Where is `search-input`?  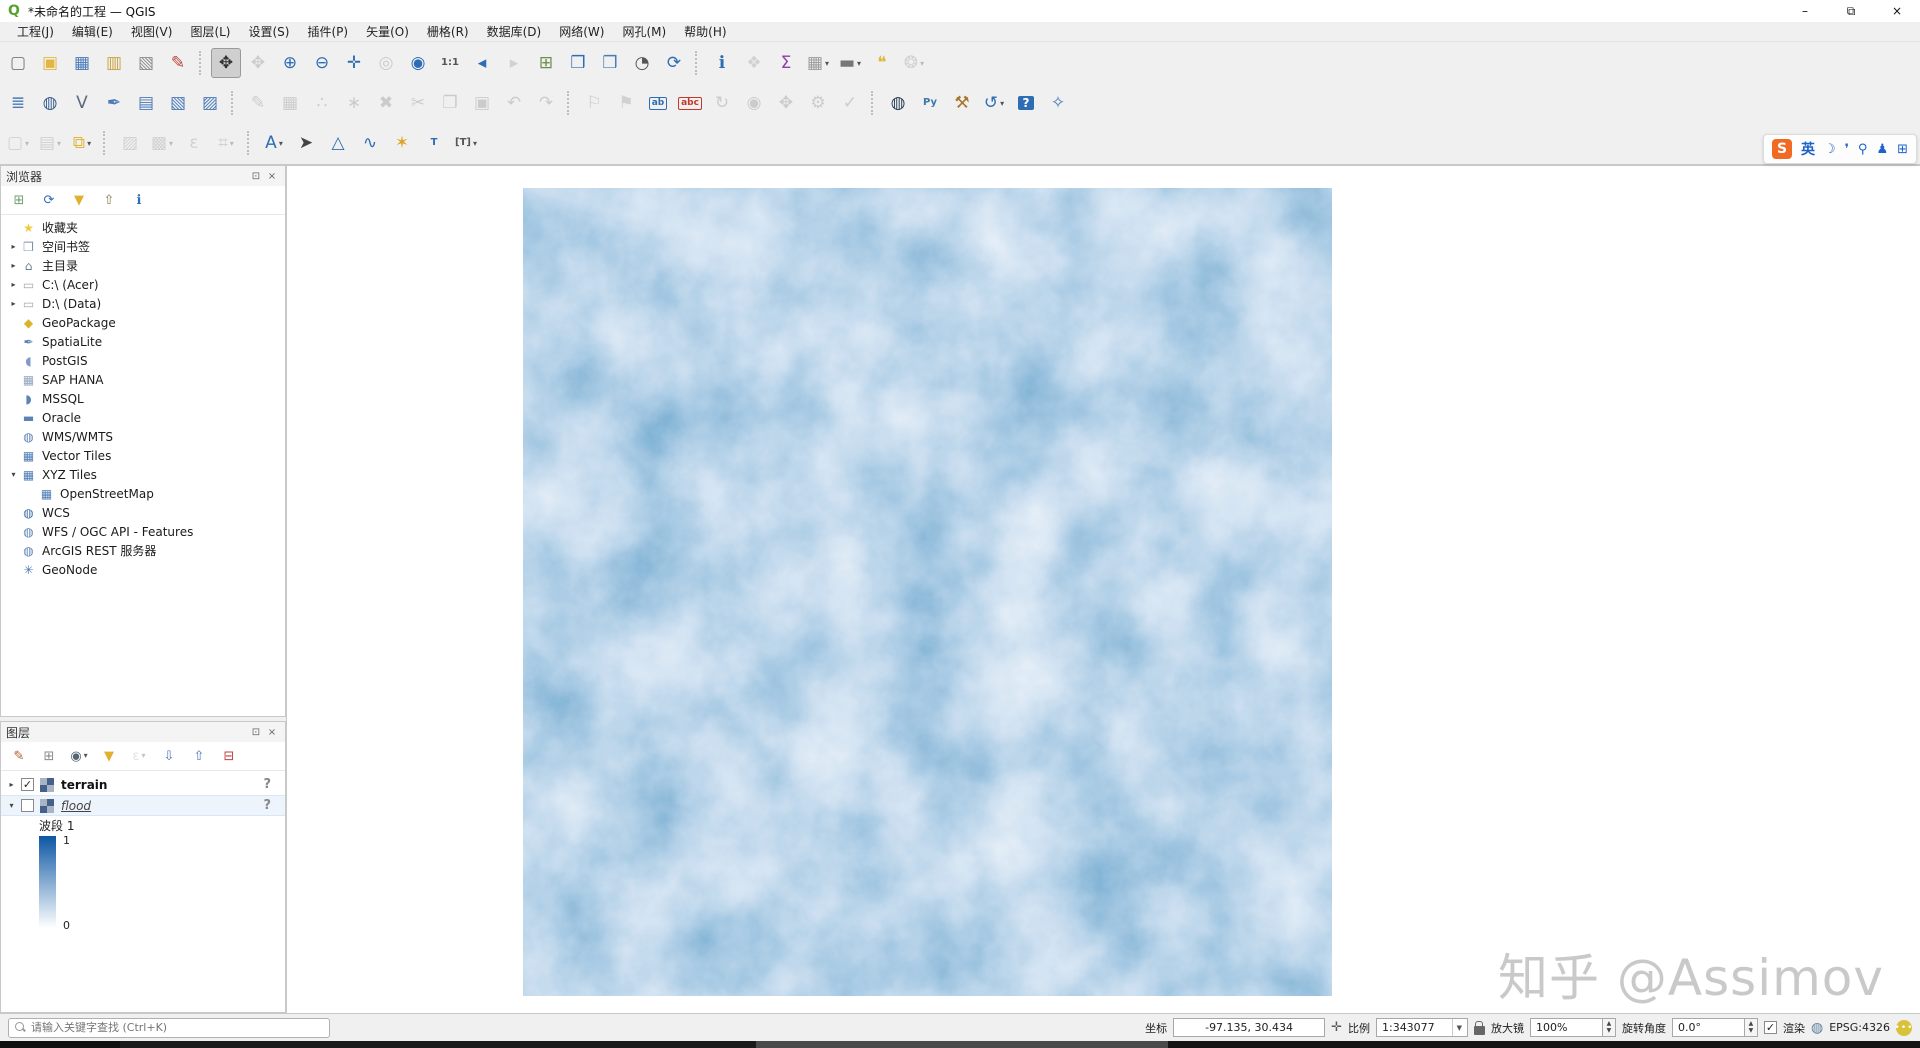 search-input is located at coordinates (177, 1027).